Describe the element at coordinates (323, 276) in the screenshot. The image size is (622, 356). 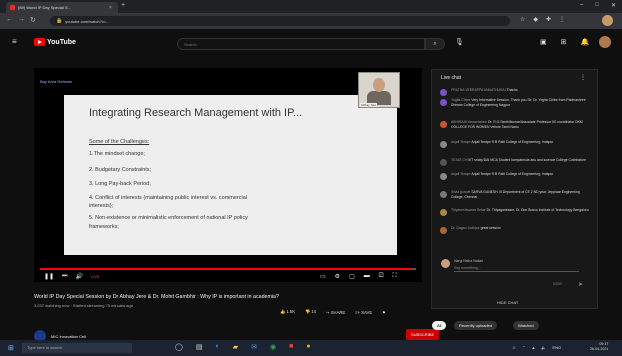
I see `captions-icon: ▭` at that location.